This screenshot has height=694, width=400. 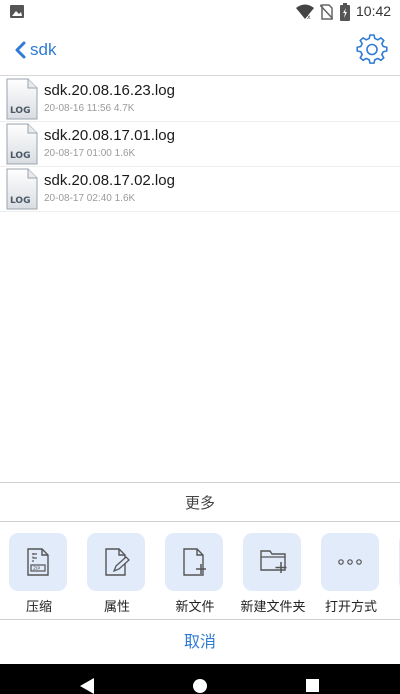 I want to click on more-dots-icon, so click(x=350, y=562).